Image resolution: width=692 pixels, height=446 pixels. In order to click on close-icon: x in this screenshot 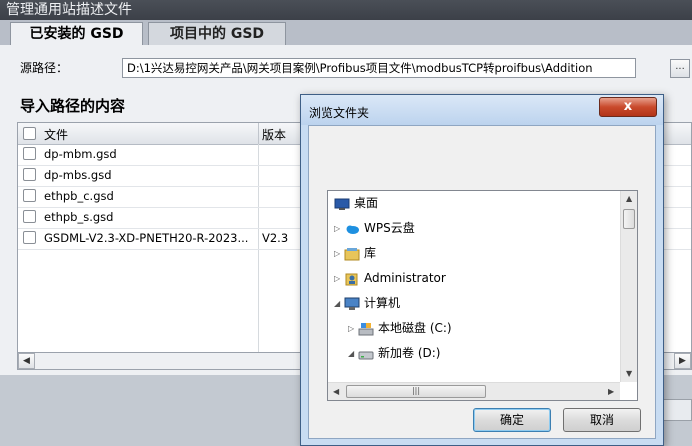, I will do `click(628, 106)`.